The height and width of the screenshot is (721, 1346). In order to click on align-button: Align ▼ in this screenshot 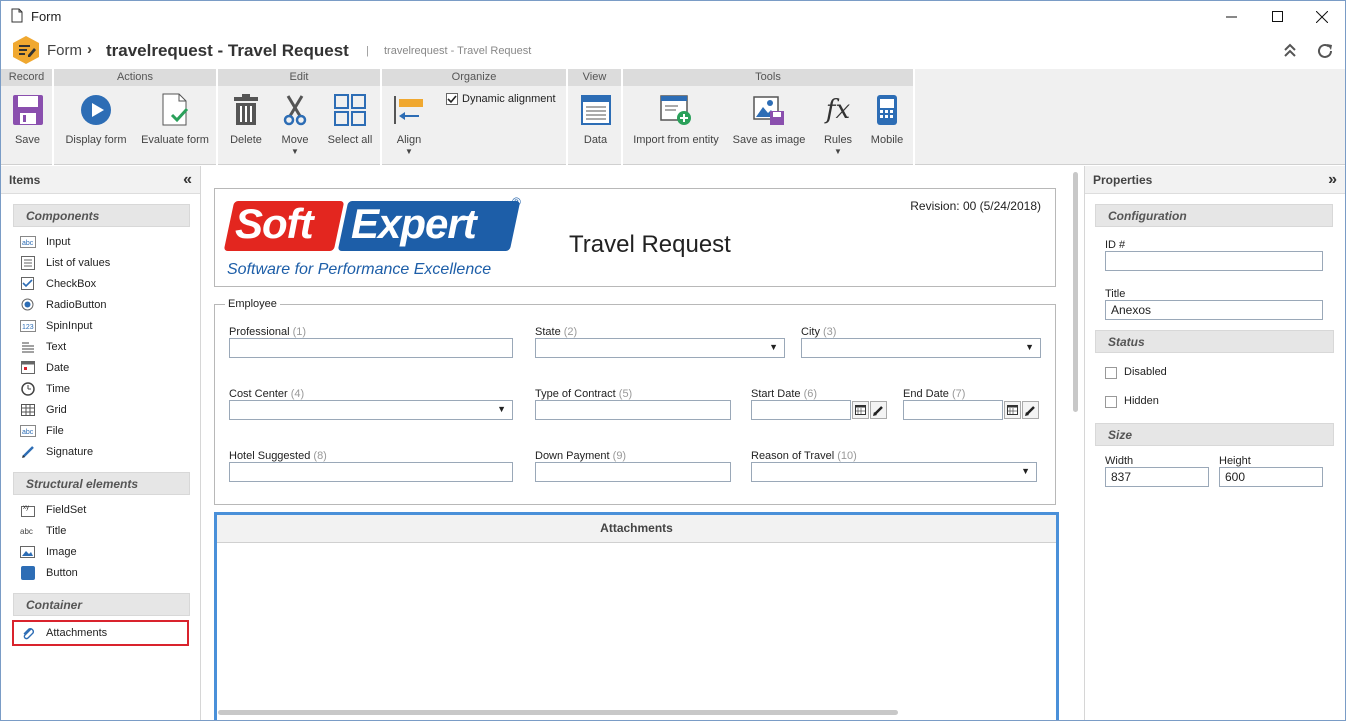, I will do `click(409, 125)`.